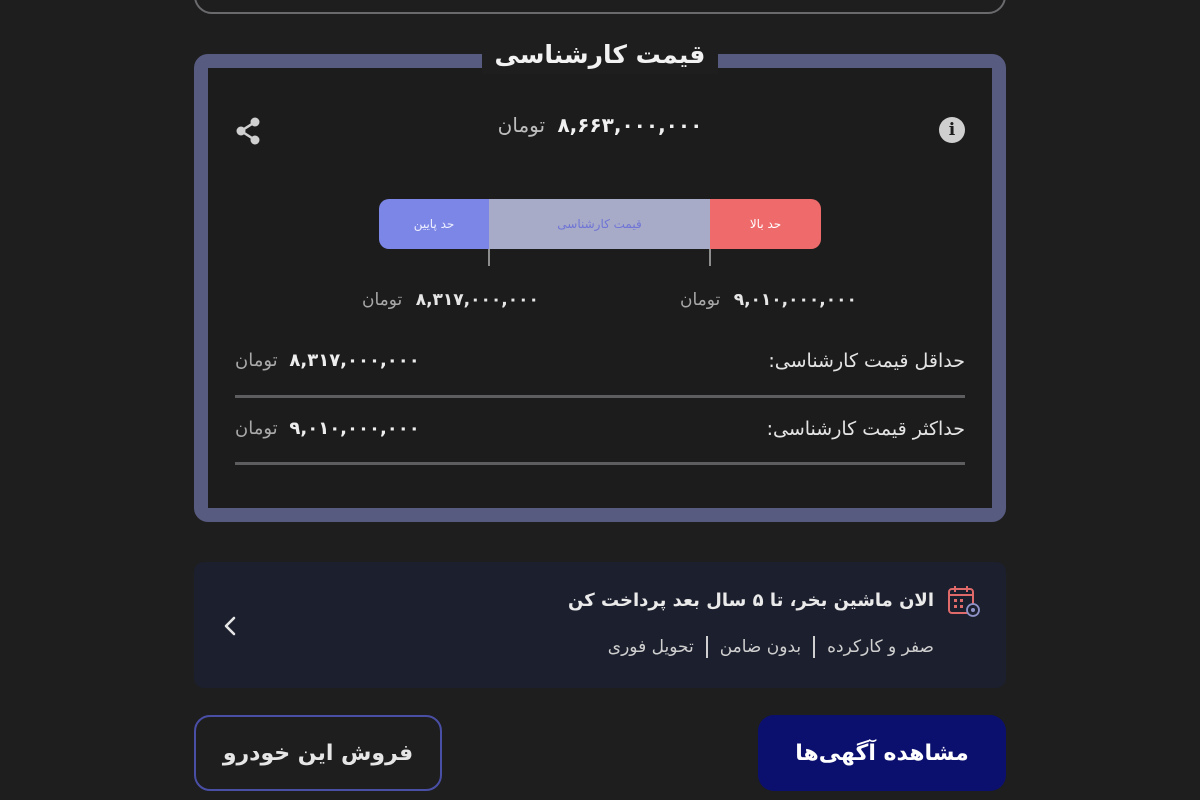 The image size is (1200, 800). Describe the element at coordinates (248, 131) in the screenshot. I see `share-icon` at that location.